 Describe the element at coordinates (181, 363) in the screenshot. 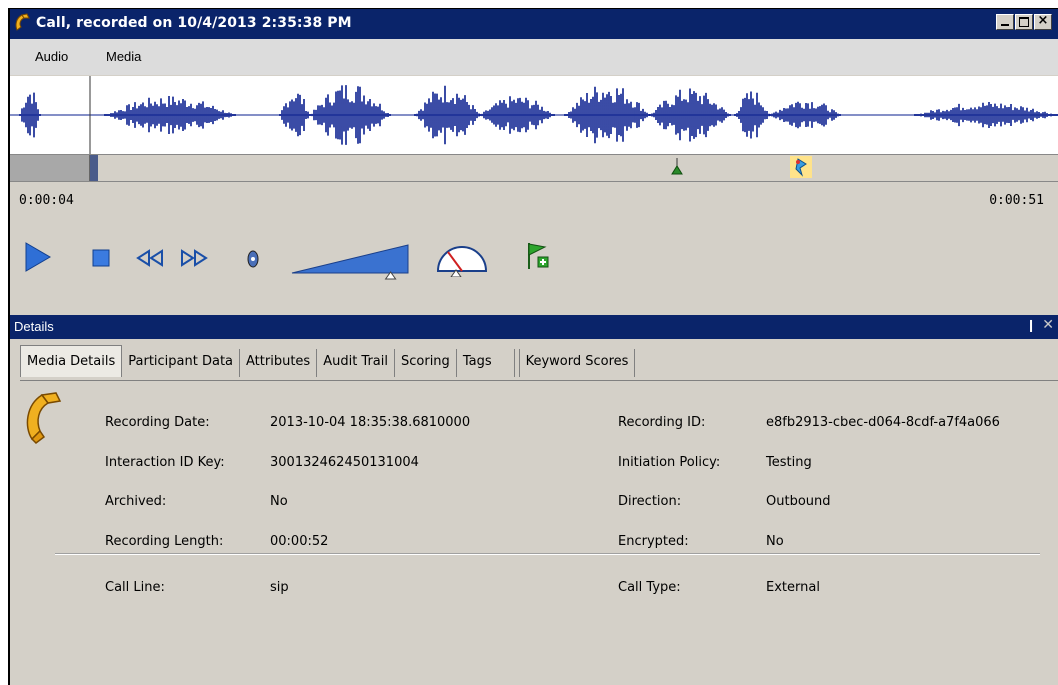

I see `tab-participant-data: Participant Data` at that location.